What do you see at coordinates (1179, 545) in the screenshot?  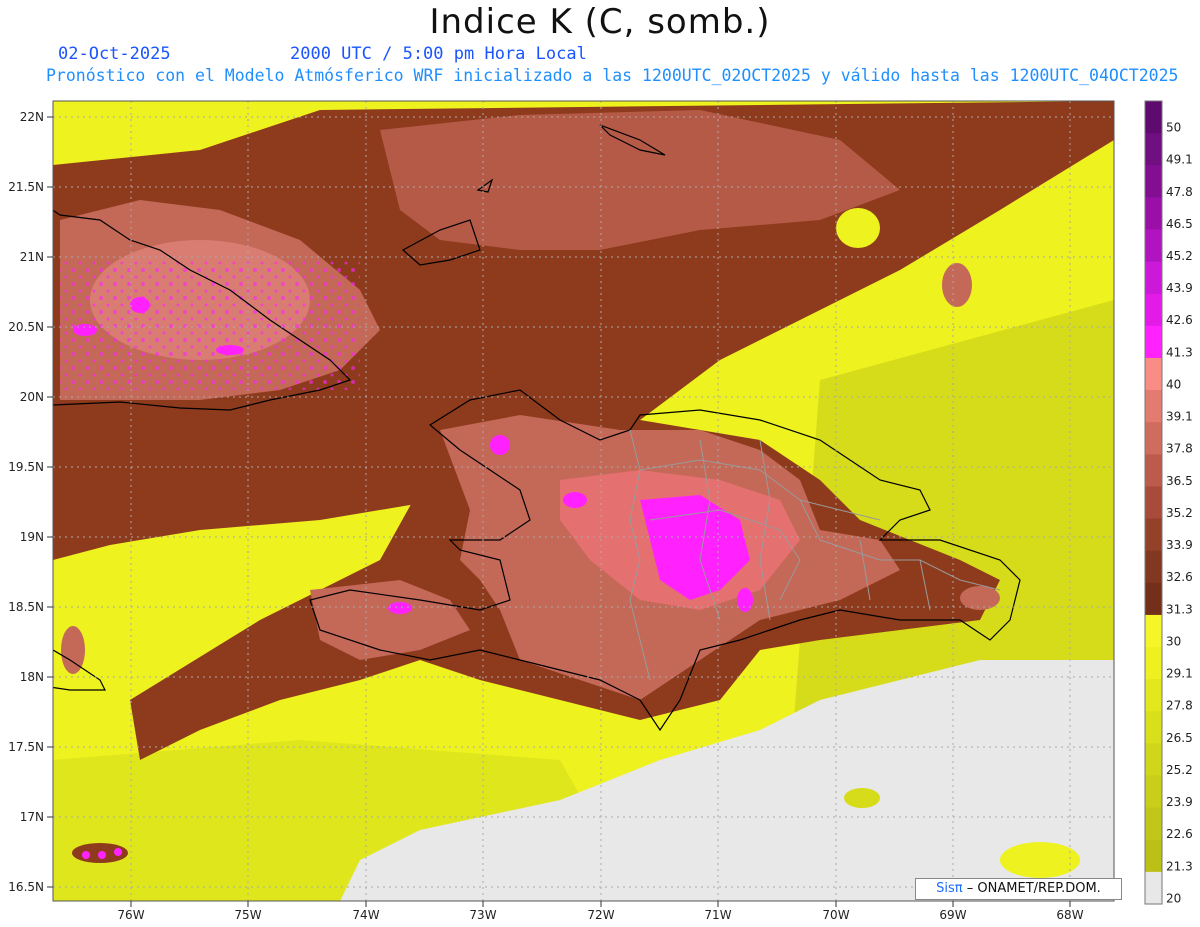 I see `colorbar-label: 33.9` at bounding box center [1179, 545].